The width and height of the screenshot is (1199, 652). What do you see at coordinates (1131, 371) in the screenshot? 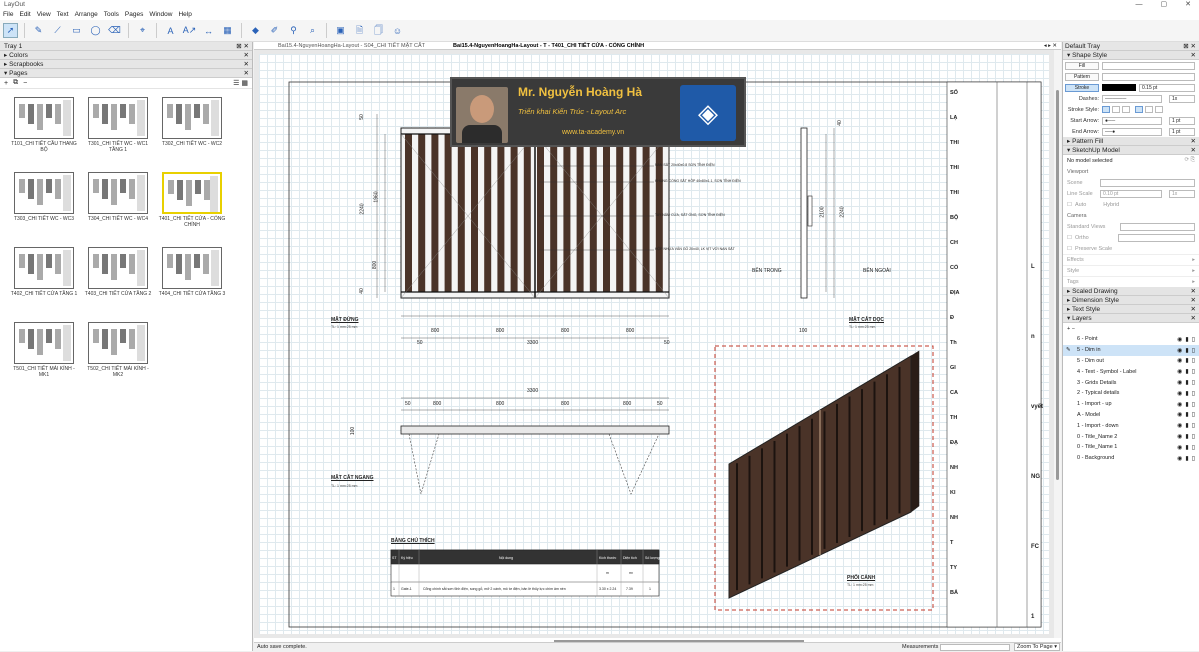
I see `layer-row: 4 - Text - Symbol - Label ◉ ▮ ▯` at bounding box center [1131, 371].